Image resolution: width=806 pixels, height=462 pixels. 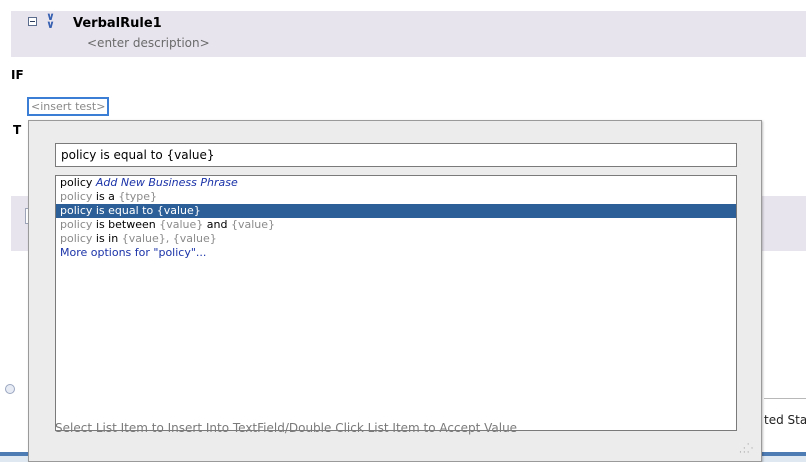 I want to click on status-tab-label: ted Sta, so click(x=785, y=420).